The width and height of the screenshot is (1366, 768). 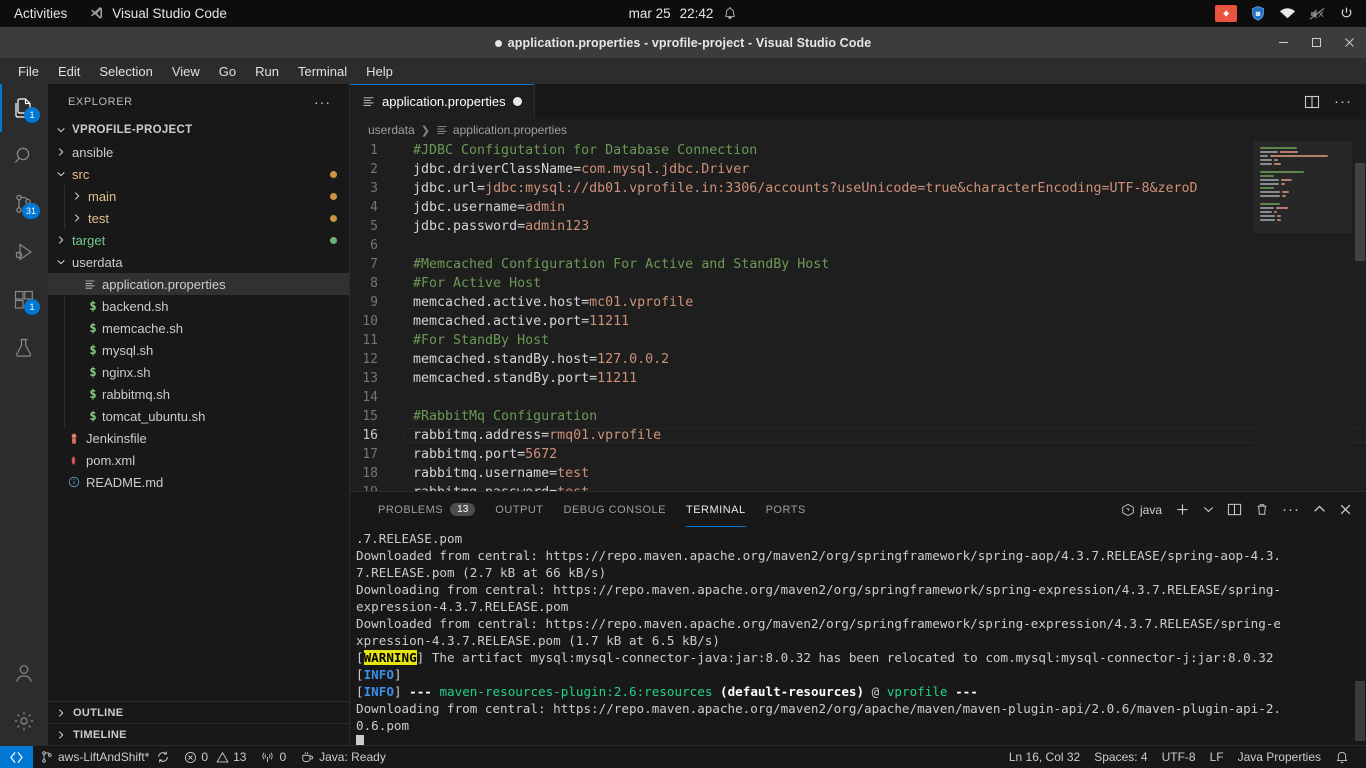 What do you see at coordinates (858, 397) in the screenshot?
I see `code-line: 14` at bounding box center [858, 397].